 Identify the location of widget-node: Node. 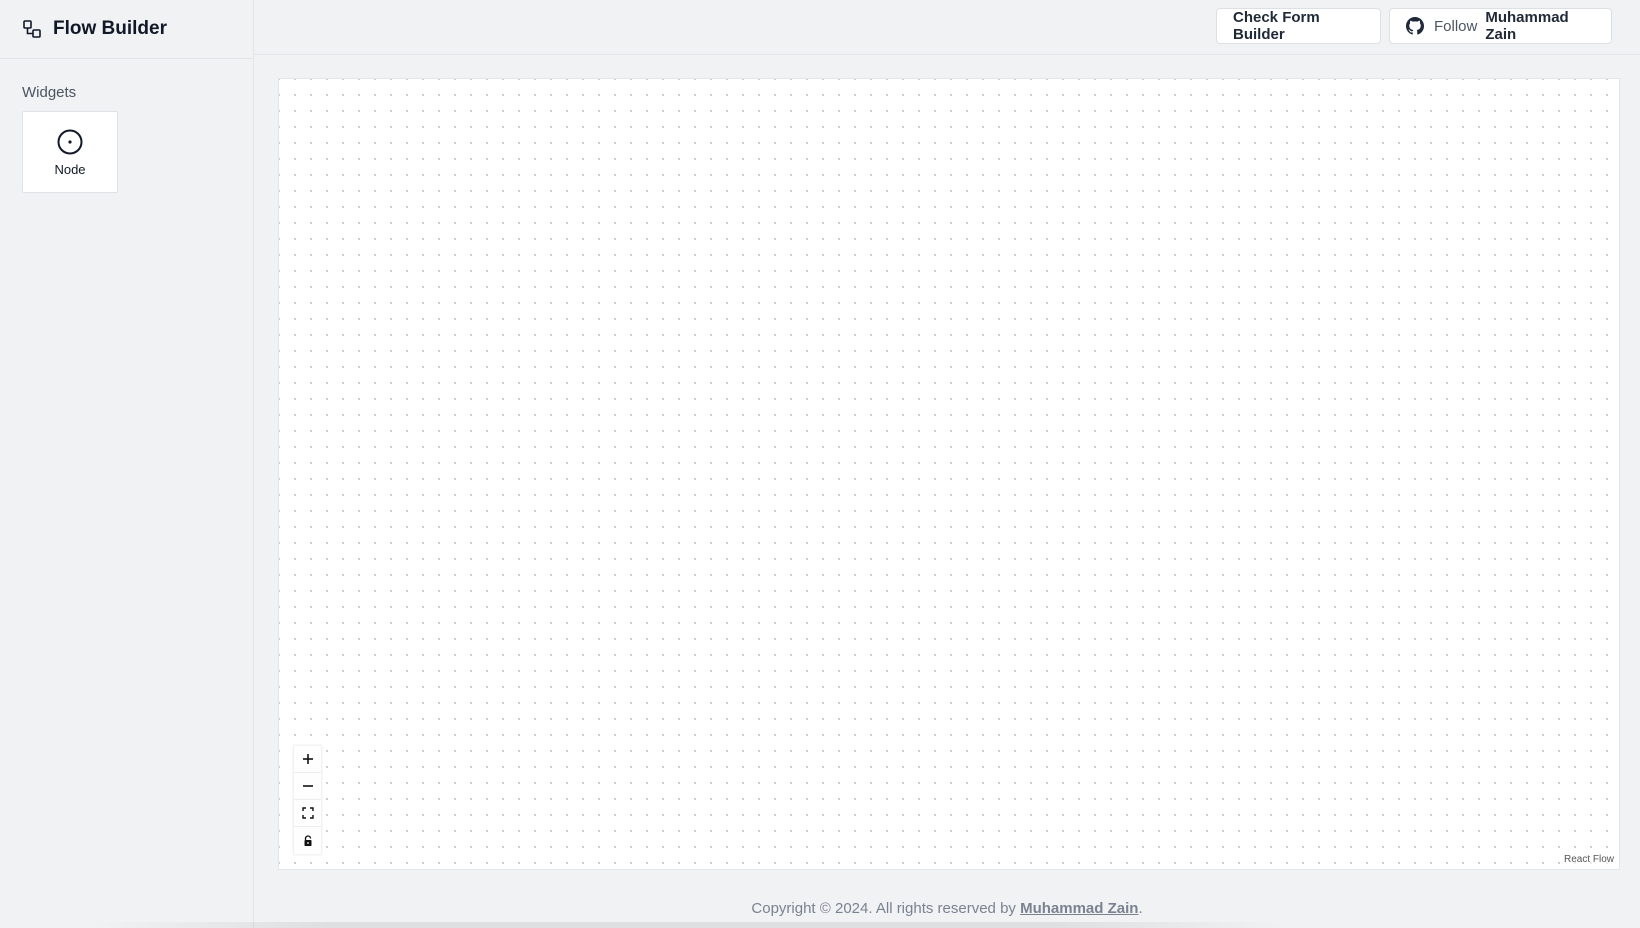
(70, 152).